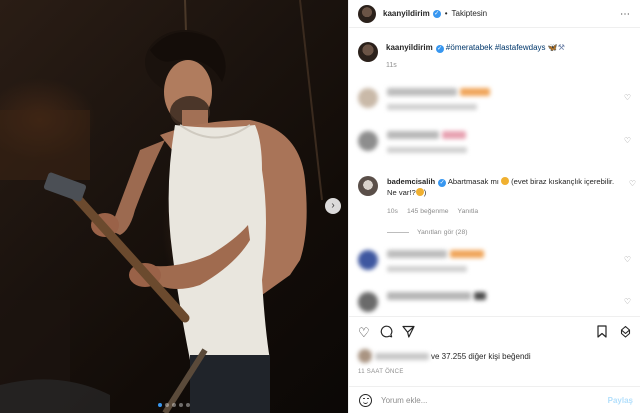 This screenshot has height=413, width=640. What do you see at coordinates (392, 211) in the screenshot?
I see `comment-time: 10s` at bounding box center [392, 211].